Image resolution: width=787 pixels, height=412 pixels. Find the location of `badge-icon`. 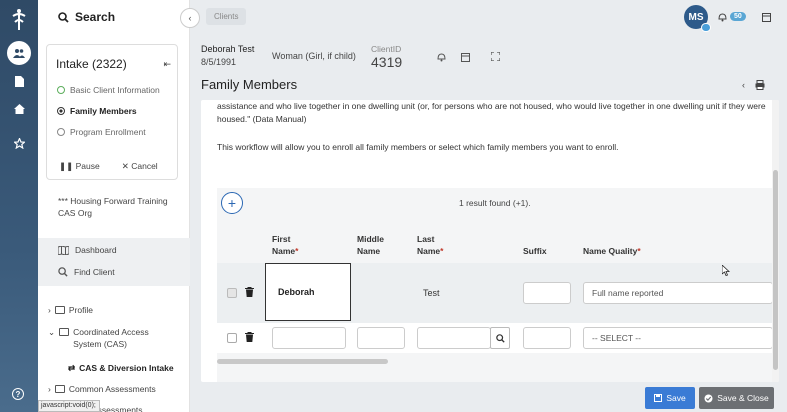

badge-icon is located at coordinates (706, 27).